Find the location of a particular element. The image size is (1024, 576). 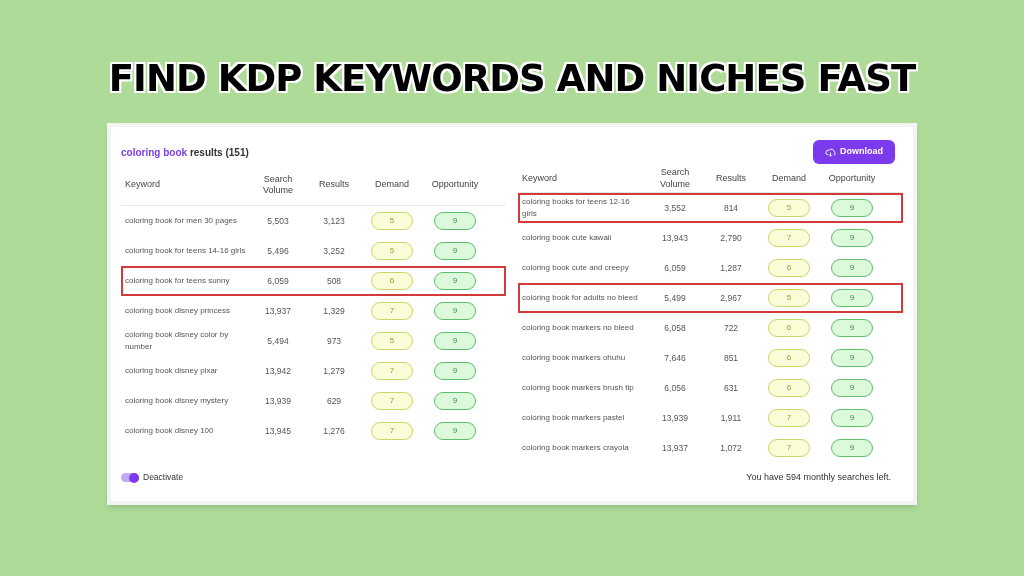

volume-cell-text: 7,646 is located at coordinates (675, 358).